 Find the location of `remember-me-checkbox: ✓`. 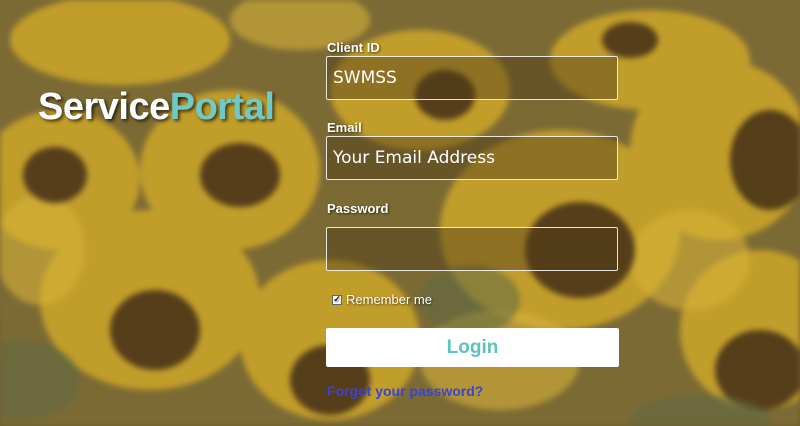

remember-me-checkbox: ✓ is located at coordinates (337, 299).